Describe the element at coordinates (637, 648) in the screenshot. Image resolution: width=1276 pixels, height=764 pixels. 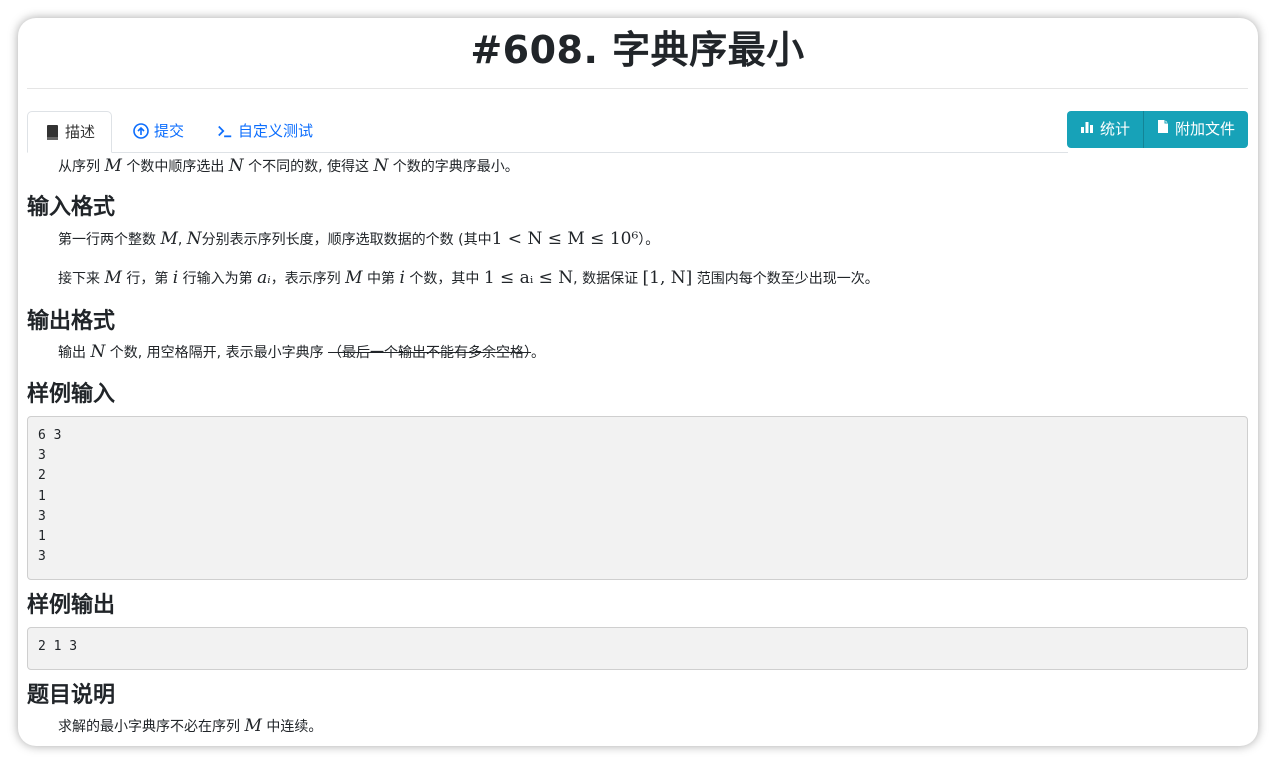
I see `sample-output-block: 2 1 3` at that location.